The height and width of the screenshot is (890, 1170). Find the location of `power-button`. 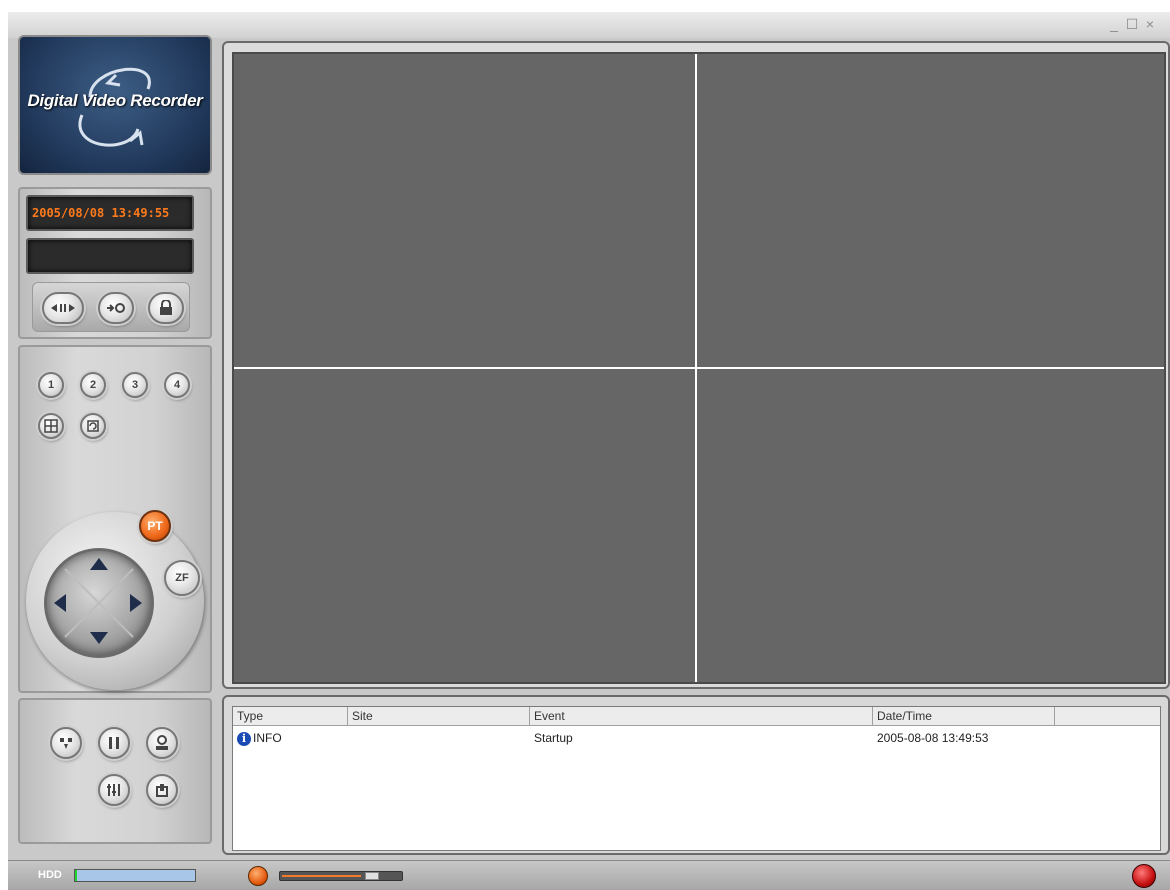

power-button is located at coordinates (1144, 876).